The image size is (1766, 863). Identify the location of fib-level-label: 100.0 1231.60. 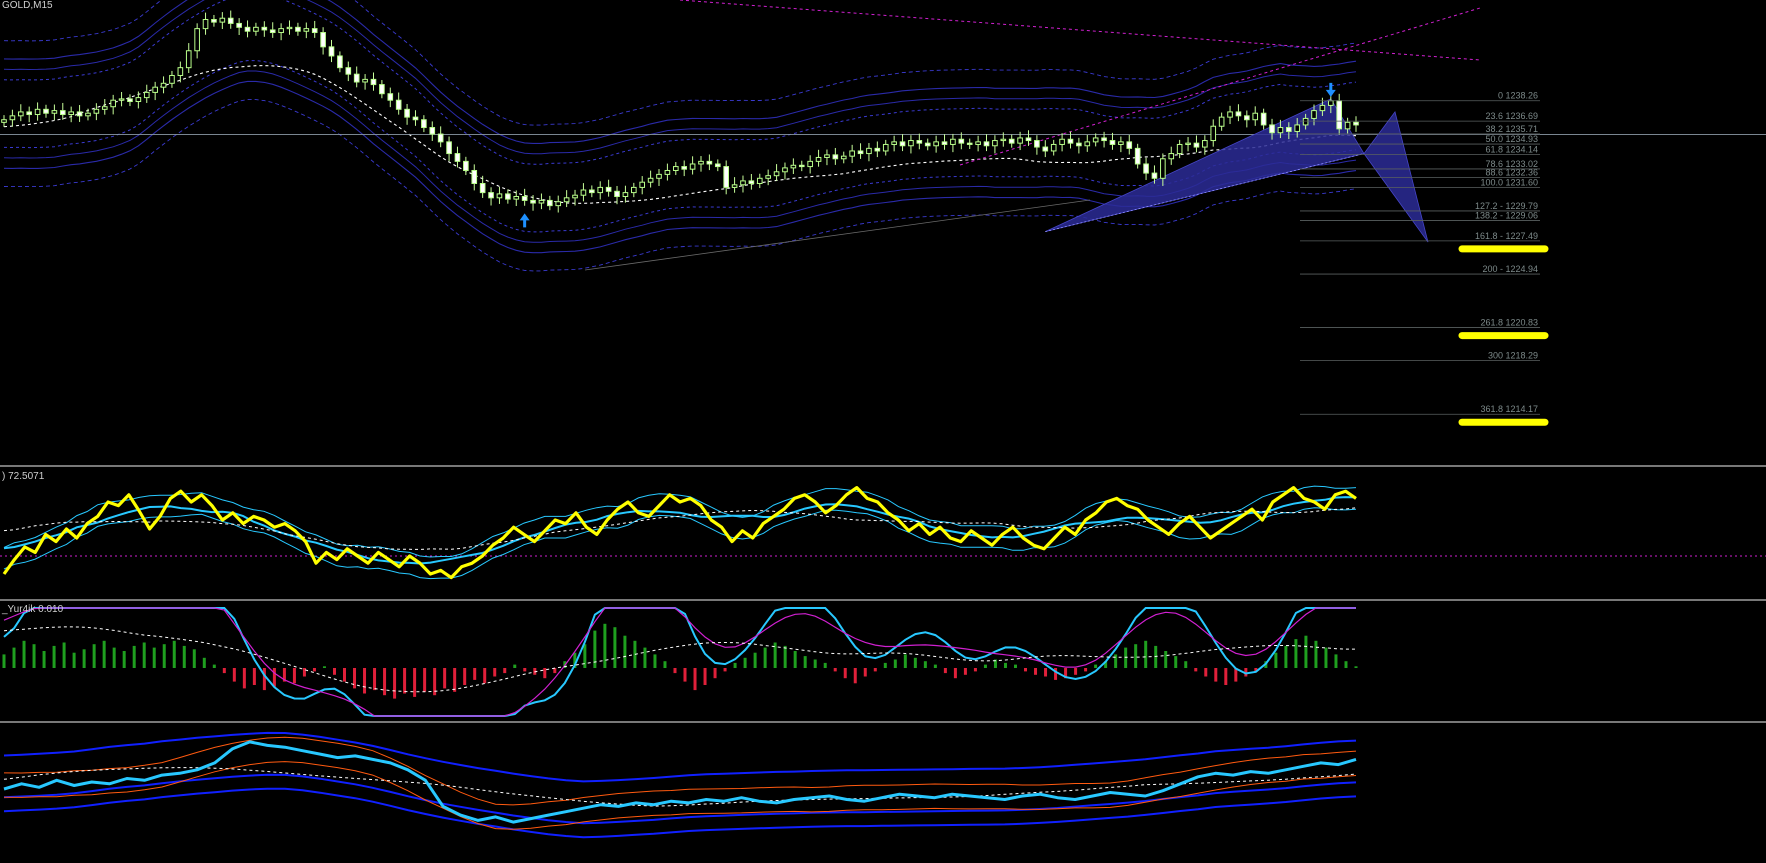
(1509, 182).